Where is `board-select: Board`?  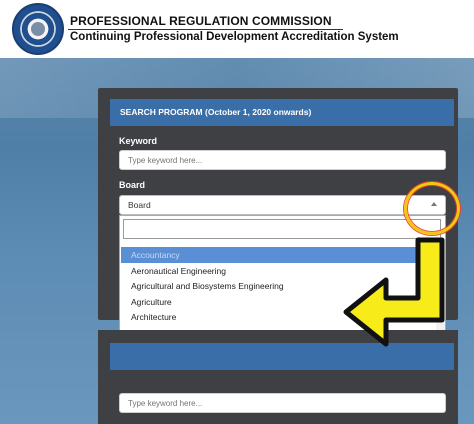 board-select: Board is located at coordinates (282, 205).